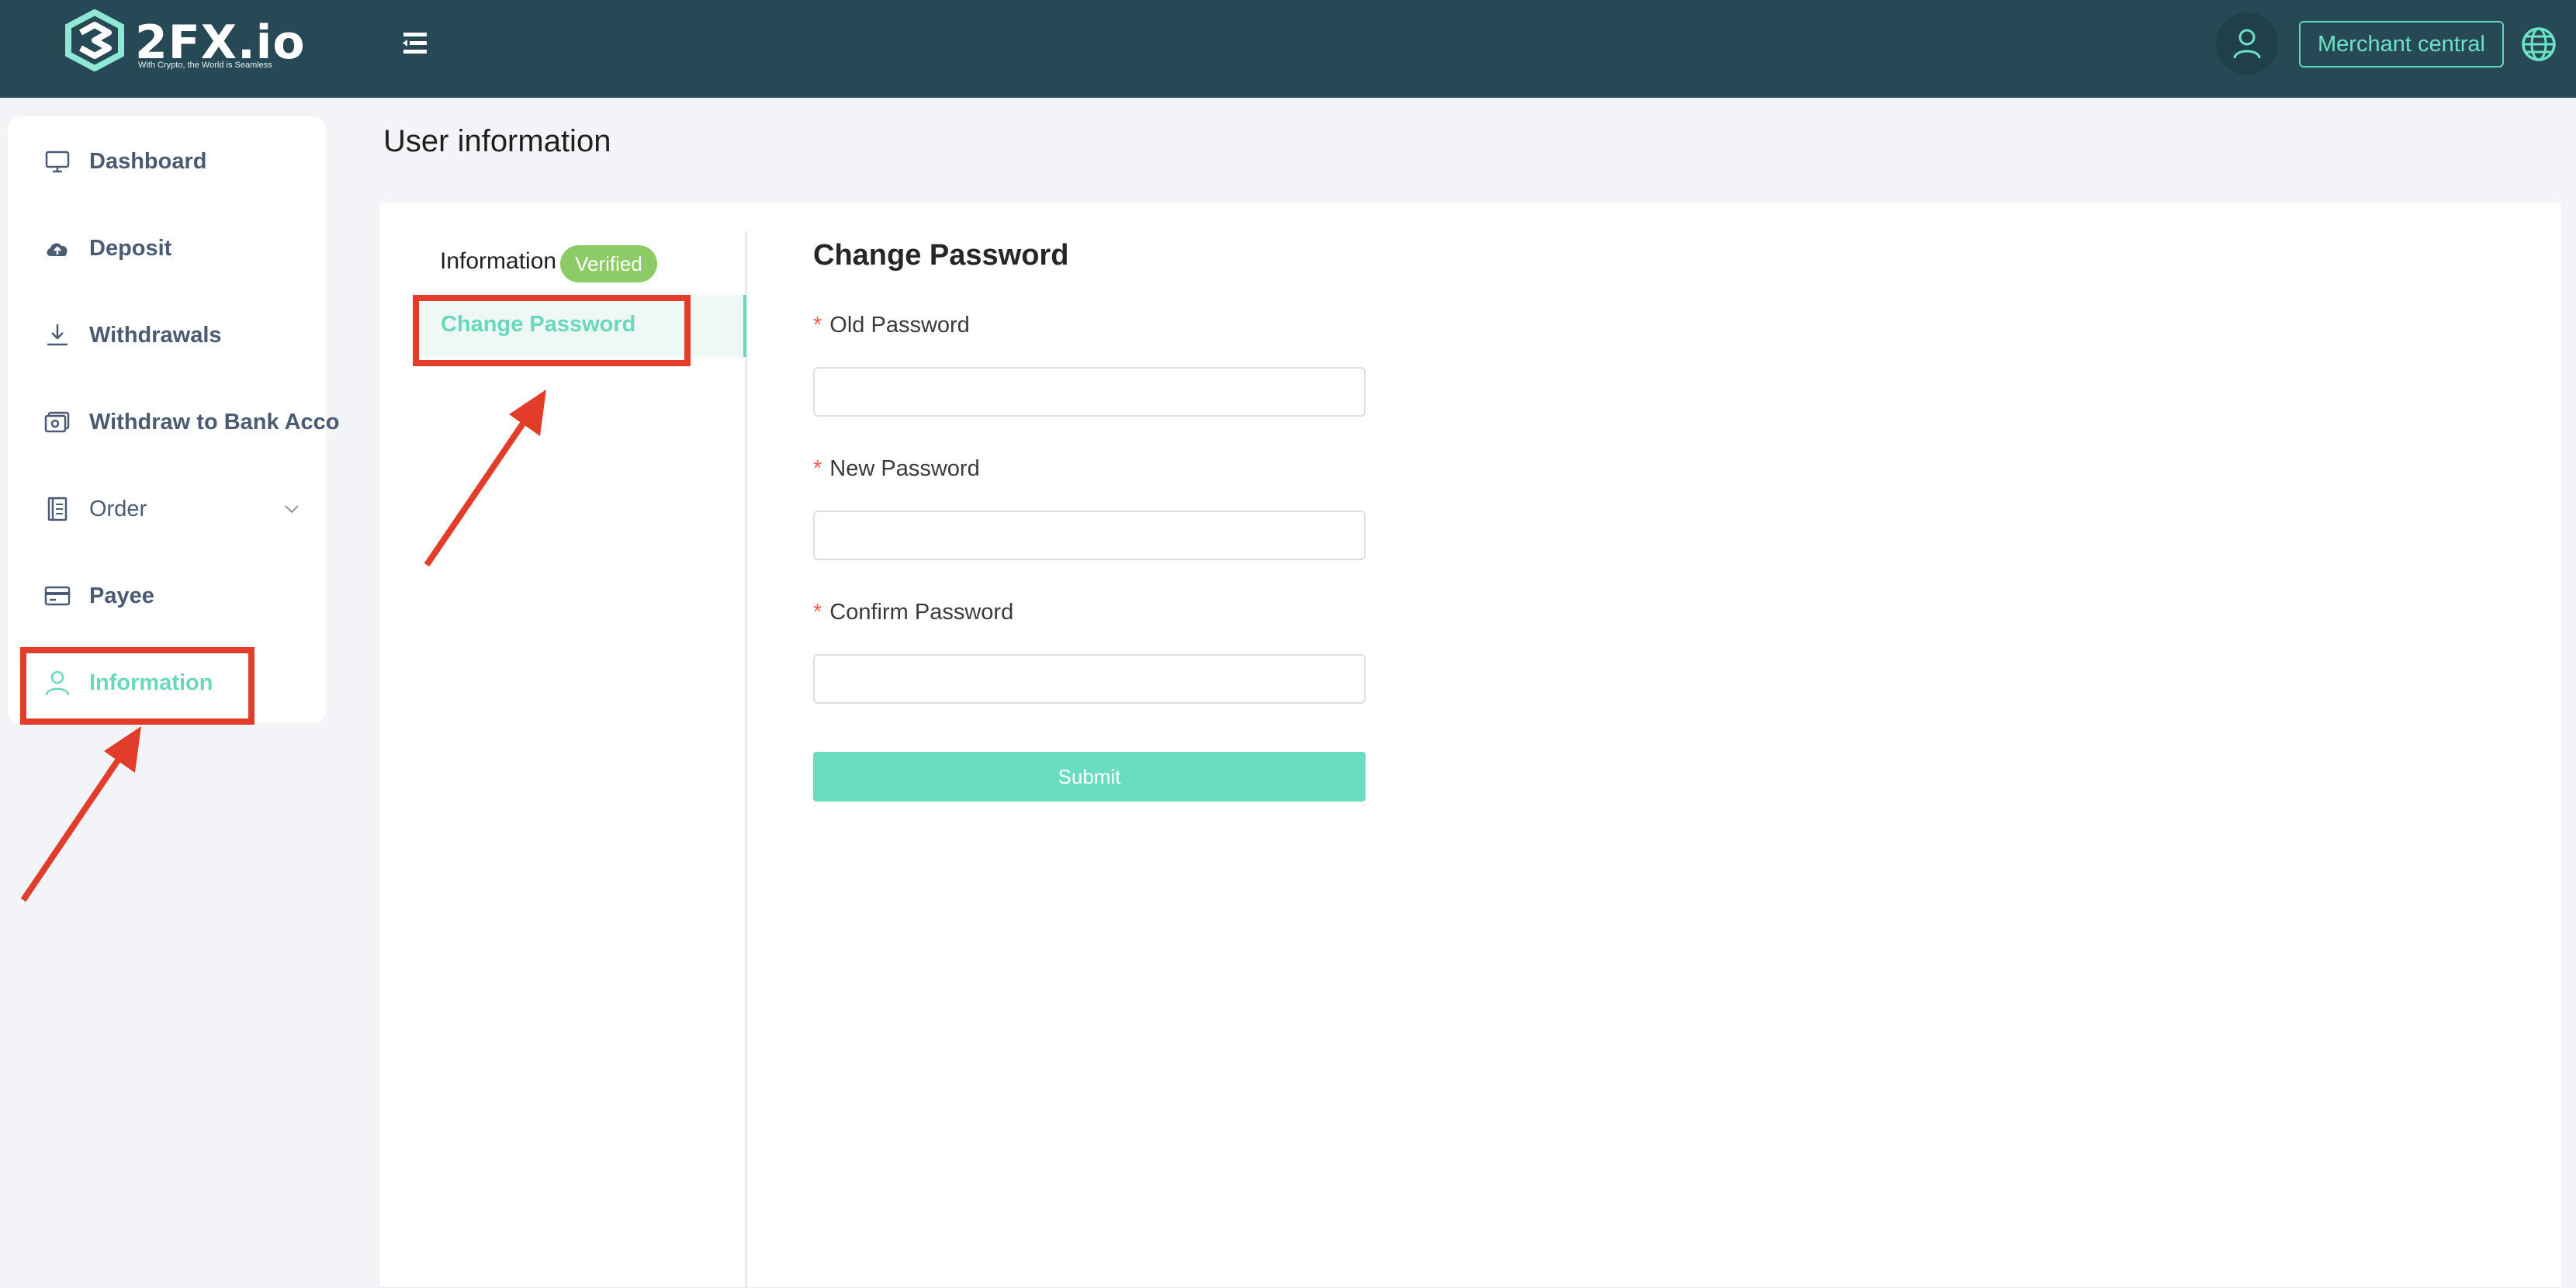  I want to click on sidebar-item-deposit: Deposit, so click(167, 248).